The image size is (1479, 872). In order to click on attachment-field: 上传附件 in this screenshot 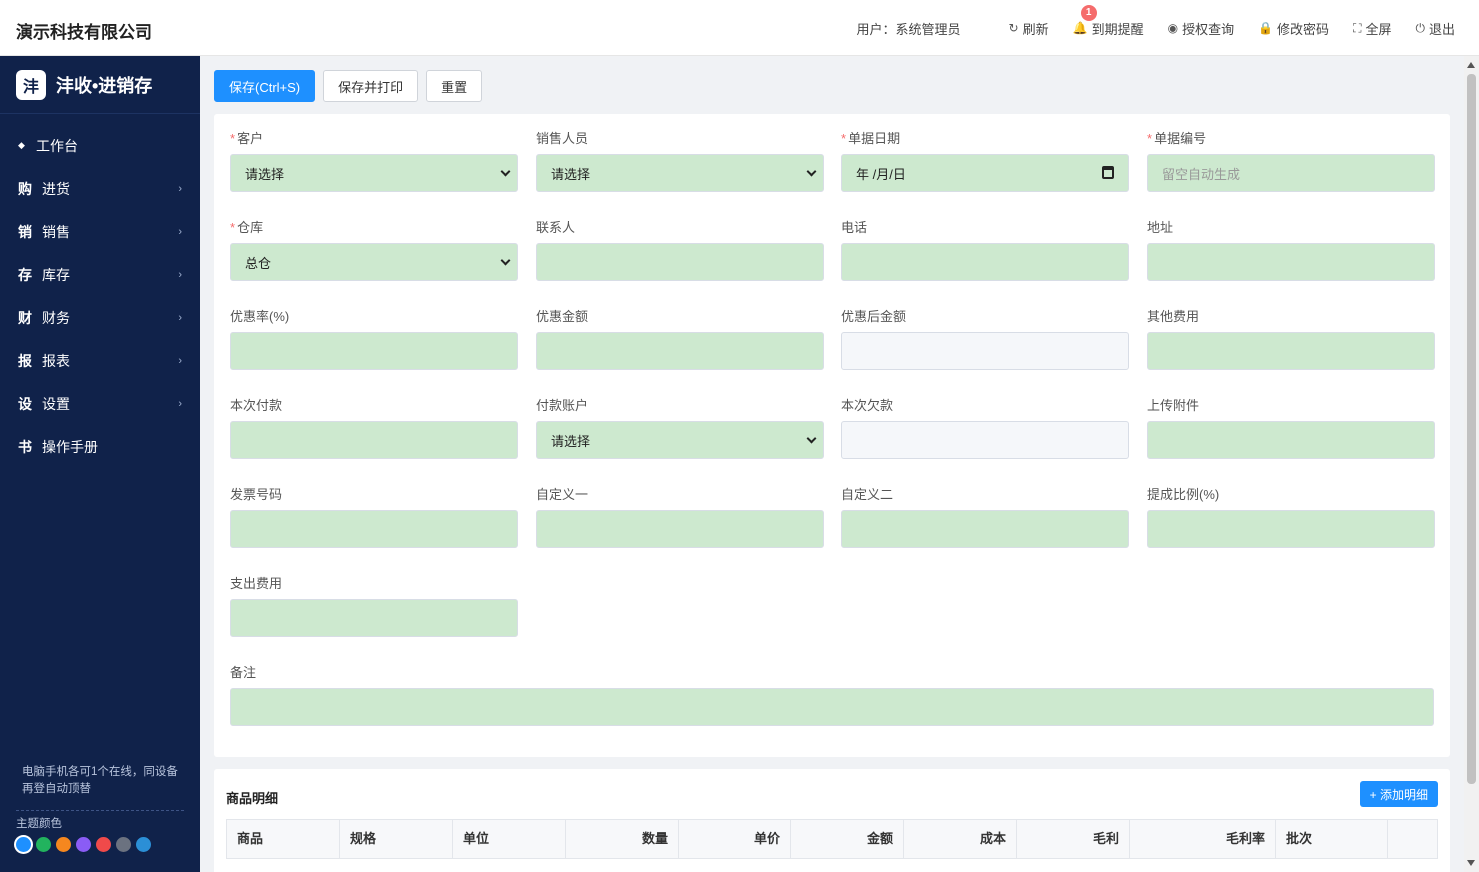, I will do `click(1291, 428)`.